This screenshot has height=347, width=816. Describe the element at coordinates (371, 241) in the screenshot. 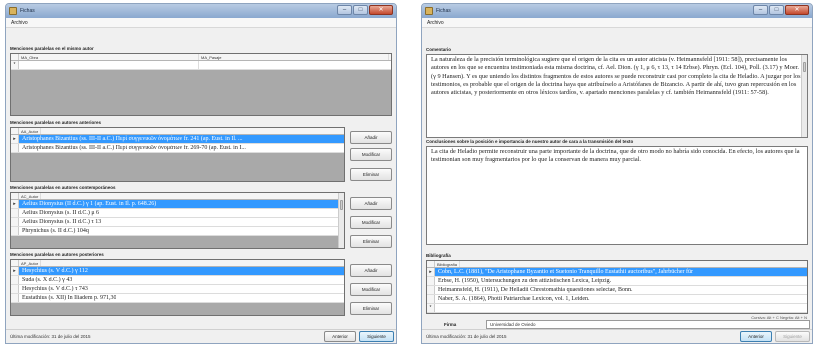

I see `delete-button-contemporaneos: Eliminar` at that location.